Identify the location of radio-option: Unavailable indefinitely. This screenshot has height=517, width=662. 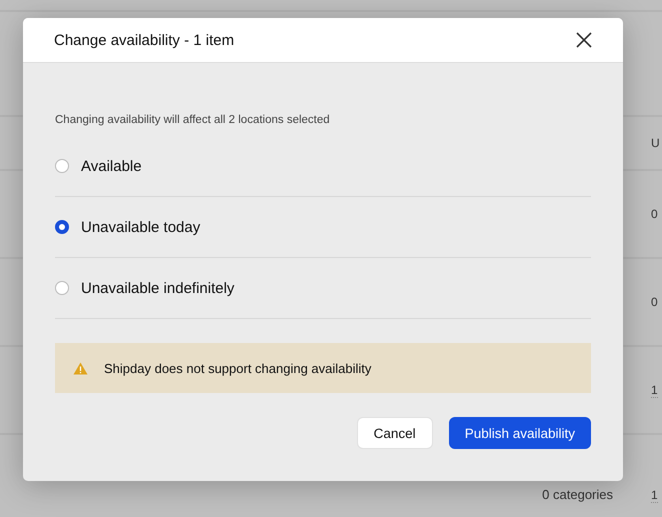
(323, 288).